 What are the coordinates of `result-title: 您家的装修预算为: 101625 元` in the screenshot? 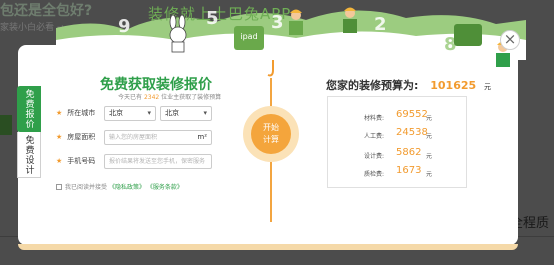 It's located at (408, 85).